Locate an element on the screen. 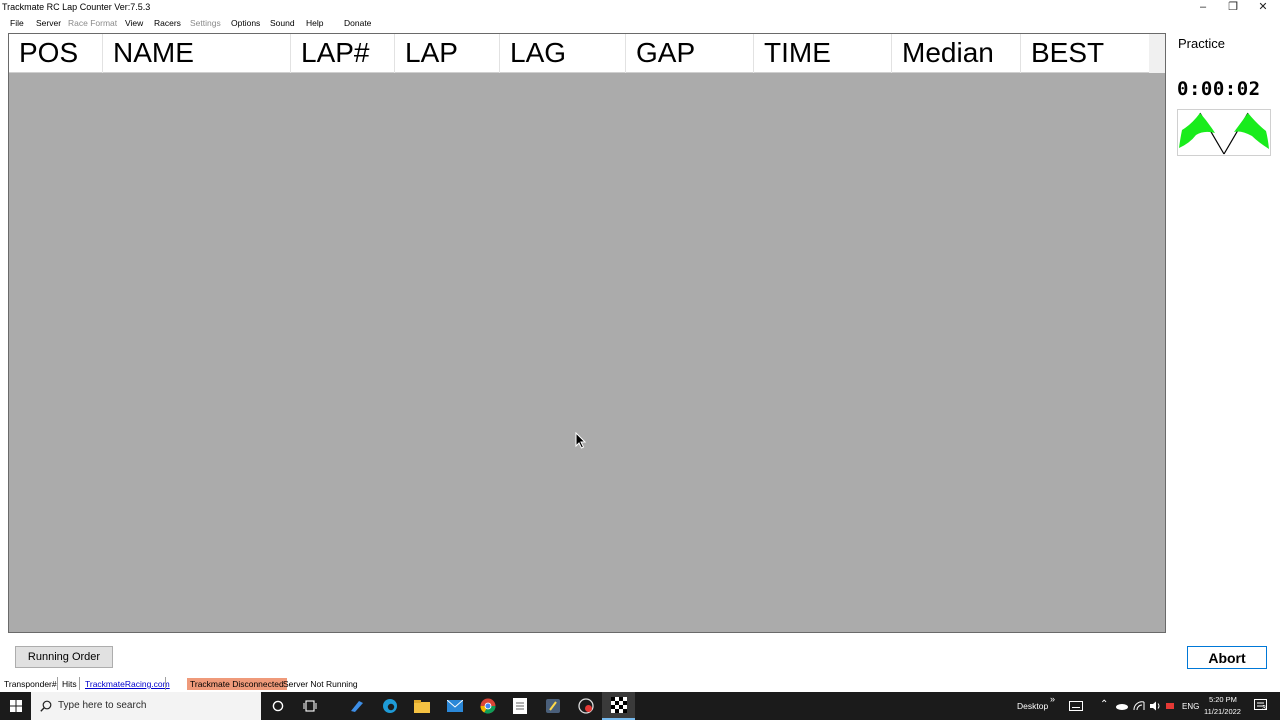 The image size is (1280, 720). column-lap: LAP is located at coordinates (447, 53).